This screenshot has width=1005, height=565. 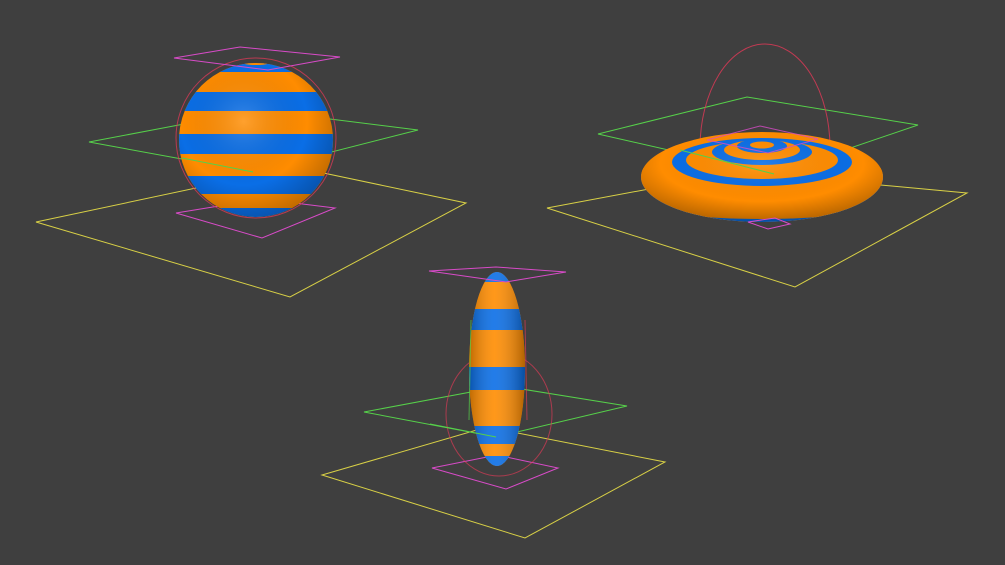 I want to click on sphere-mesh, so click(x=260, y=145).